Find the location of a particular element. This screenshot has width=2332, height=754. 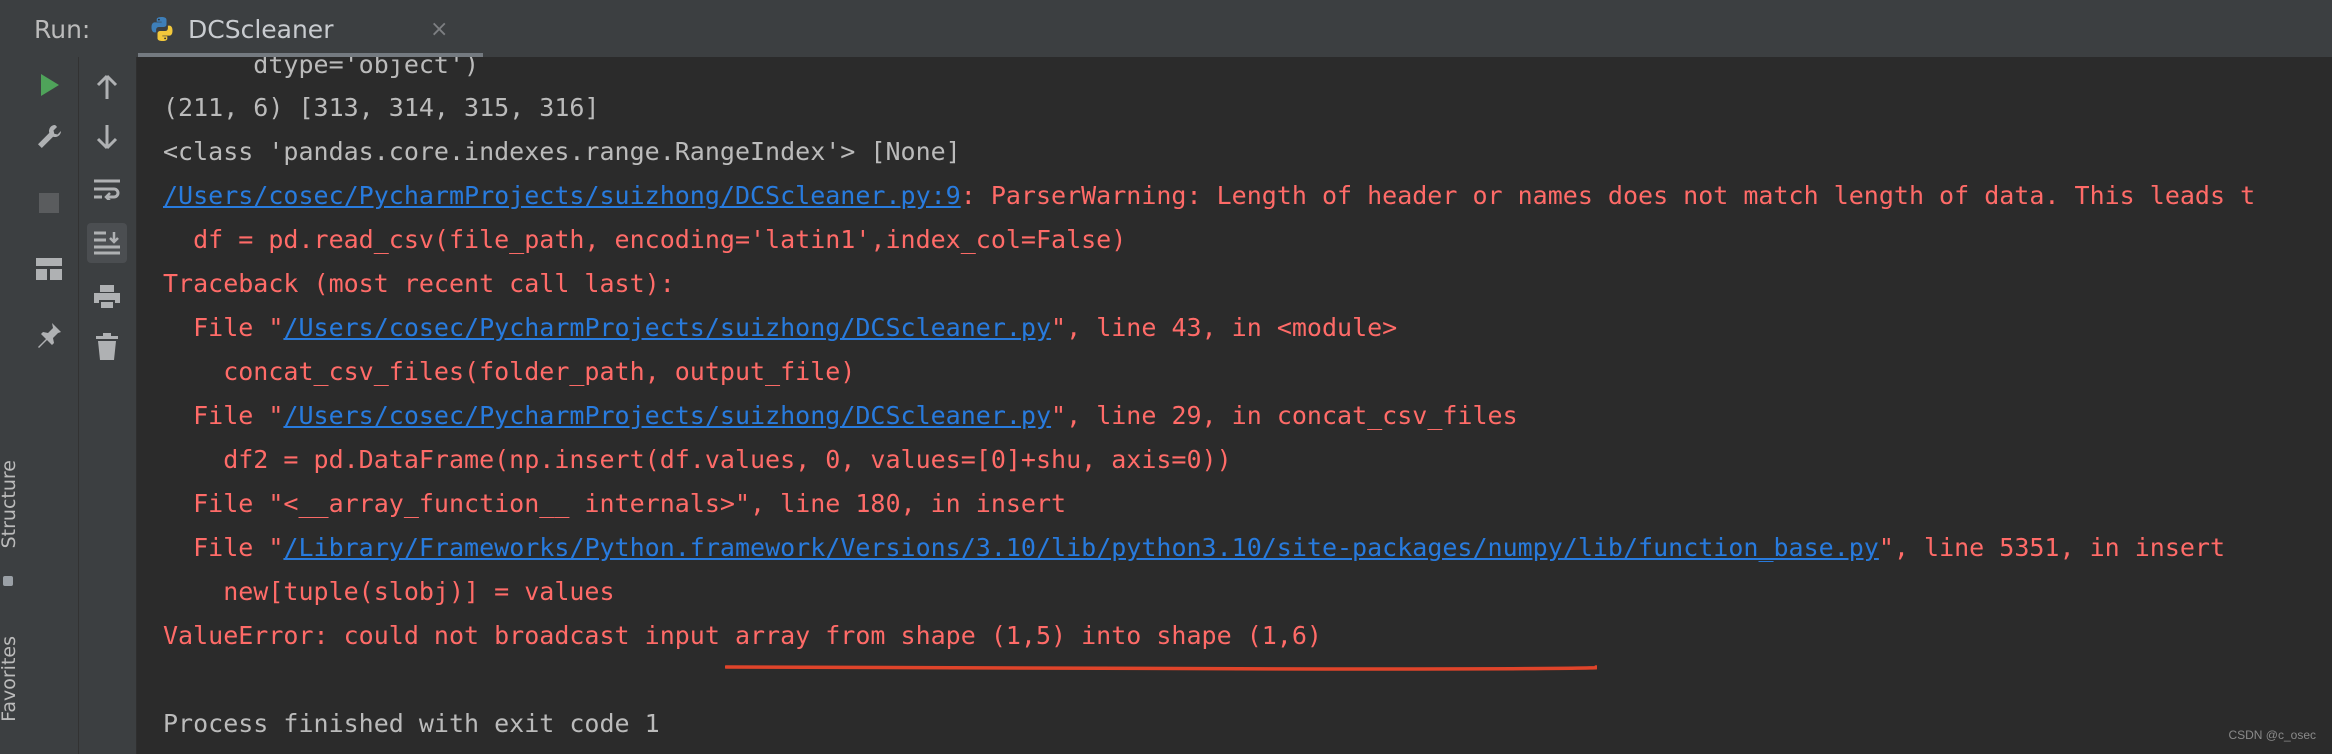

tool-window-strip: Structure Favorites is located at coordinates (10, 377).